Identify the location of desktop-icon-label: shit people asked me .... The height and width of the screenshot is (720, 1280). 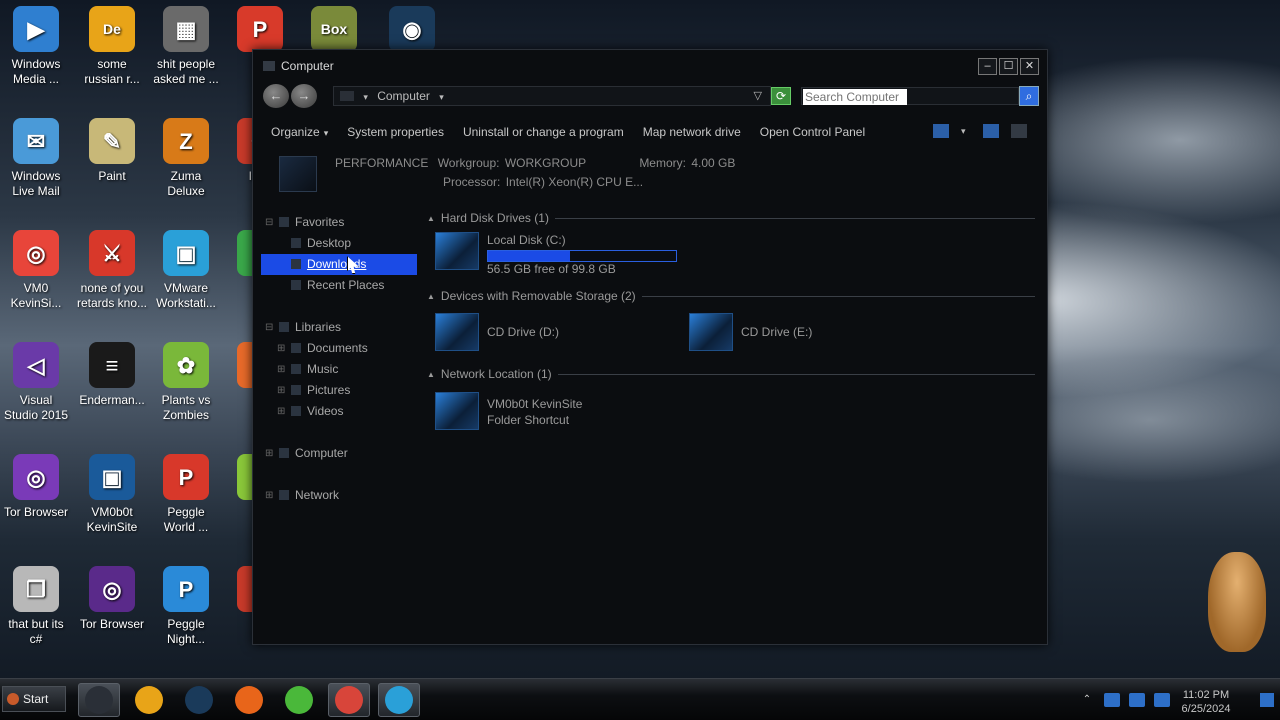
(186, 71).